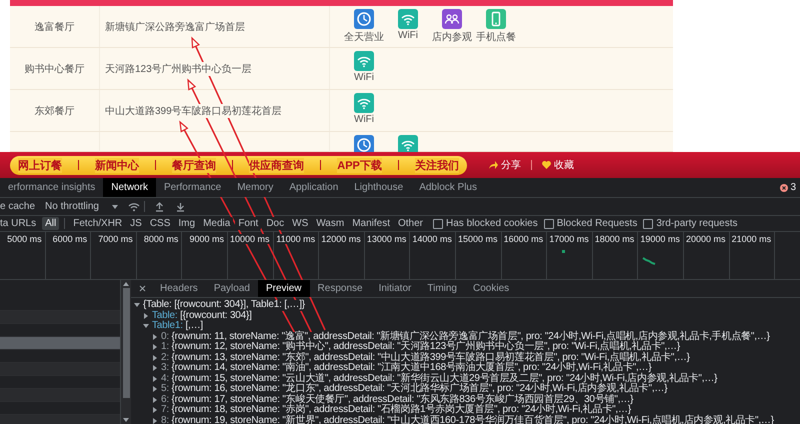 This screenshot has height=424, width=800. What do you see at coordinates (436, 165) in the screenshot?
I see `nav-link: 关注我们` at bounding box center [436, 165].